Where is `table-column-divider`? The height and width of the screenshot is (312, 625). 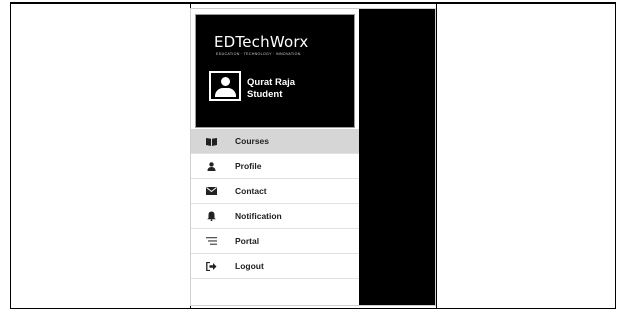 table-column-divider is located at coordinates (436, 156).